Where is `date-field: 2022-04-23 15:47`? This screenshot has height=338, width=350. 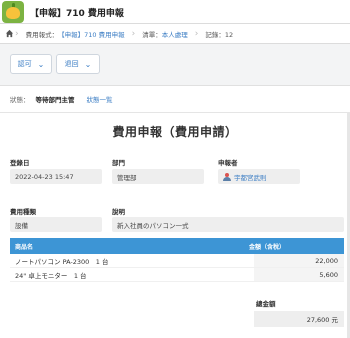
date-field: 2022-04-23 15:47 is located at coordinates (56, 176).